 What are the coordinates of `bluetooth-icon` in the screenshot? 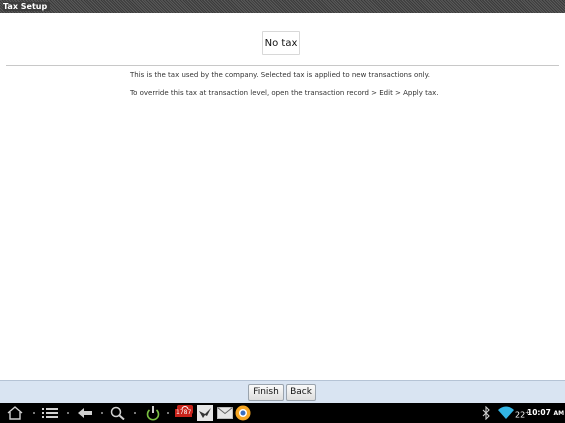 It's located at (486, 413).